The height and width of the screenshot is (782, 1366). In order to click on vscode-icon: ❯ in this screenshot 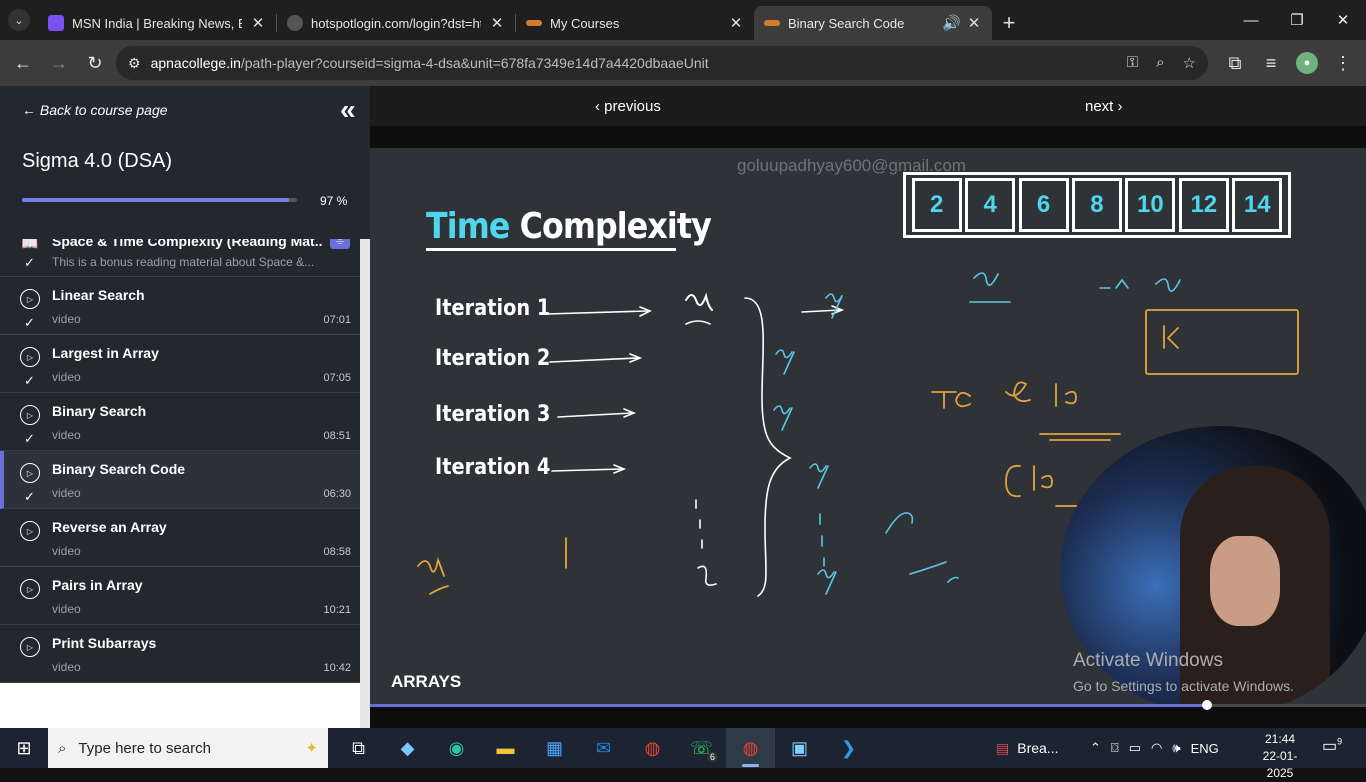, I will do `click(848, 748)`.